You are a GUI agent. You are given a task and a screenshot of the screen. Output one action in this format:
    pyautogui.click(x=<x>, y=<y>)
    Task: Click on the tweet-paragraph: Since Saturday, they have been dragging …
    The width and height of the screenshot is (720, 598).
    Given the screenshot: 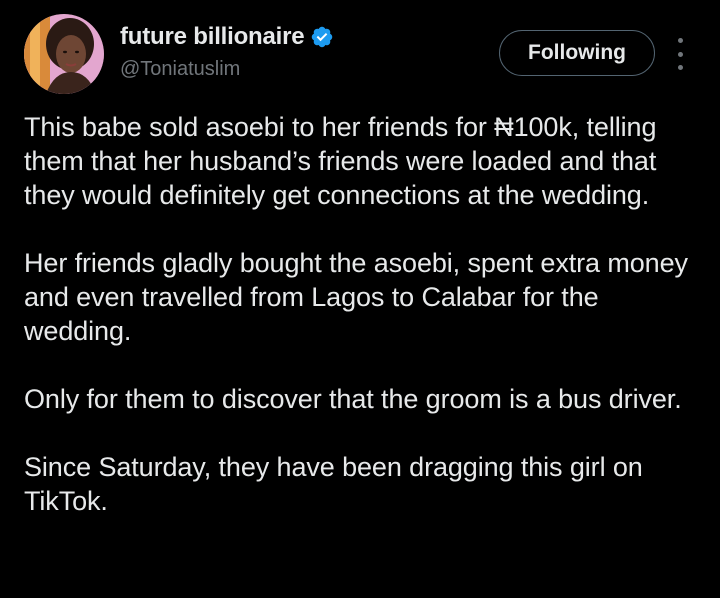 What is the action you would take?
    pyautogui.click(x=333, y=484)
    